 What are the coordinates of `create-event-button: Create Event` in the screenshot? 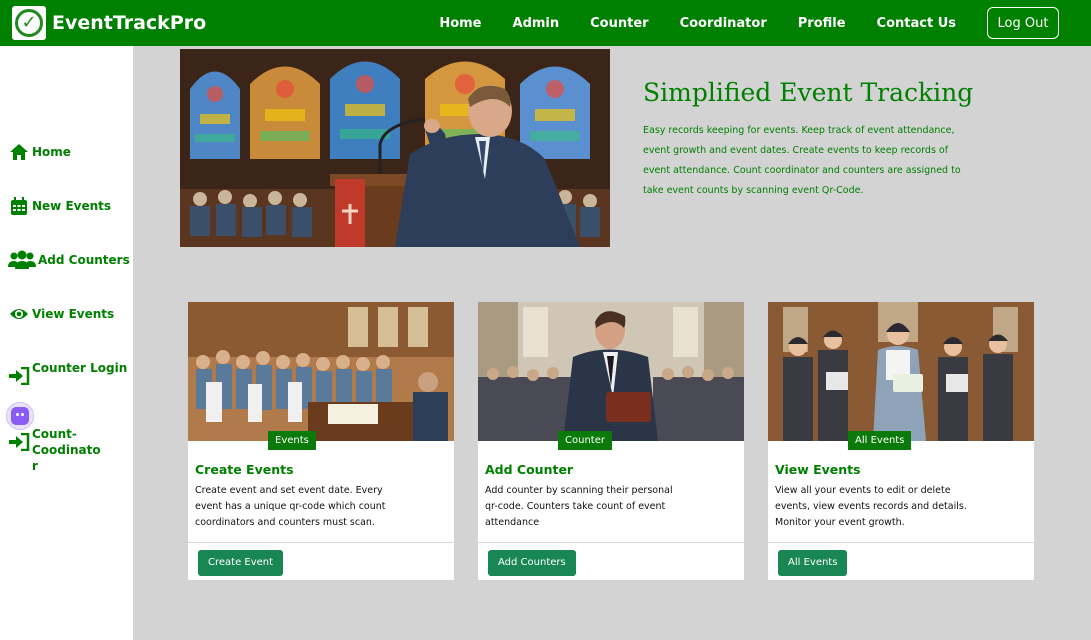 It's located at (241, 563).